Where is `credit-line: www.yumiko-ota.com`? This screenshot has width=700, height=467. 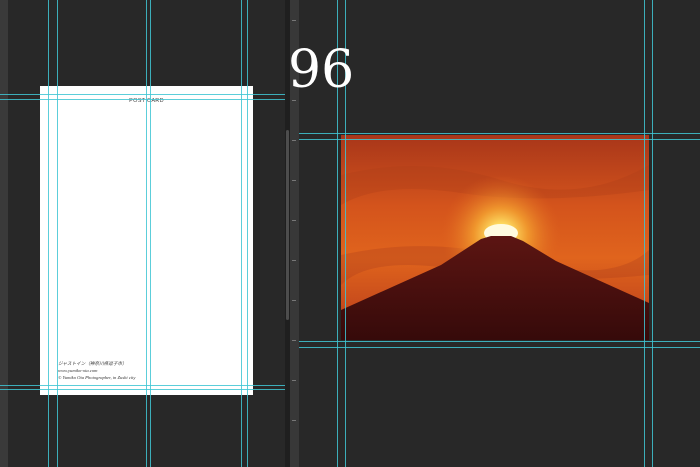
credit-line: www.yumiko-ota.com is located at coordinates (78, 370).